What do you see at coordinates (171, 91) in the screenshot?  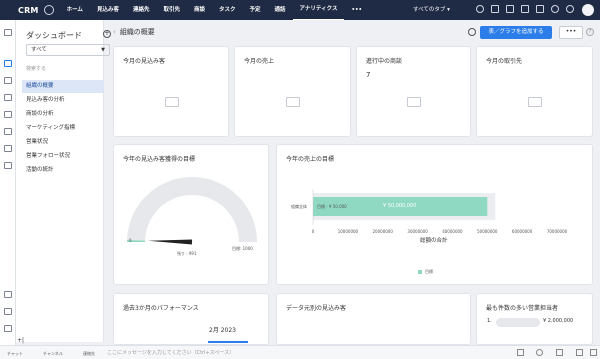 I see `kpi-card-leads: 今月の見込み客` at bounding box center [171, 91].